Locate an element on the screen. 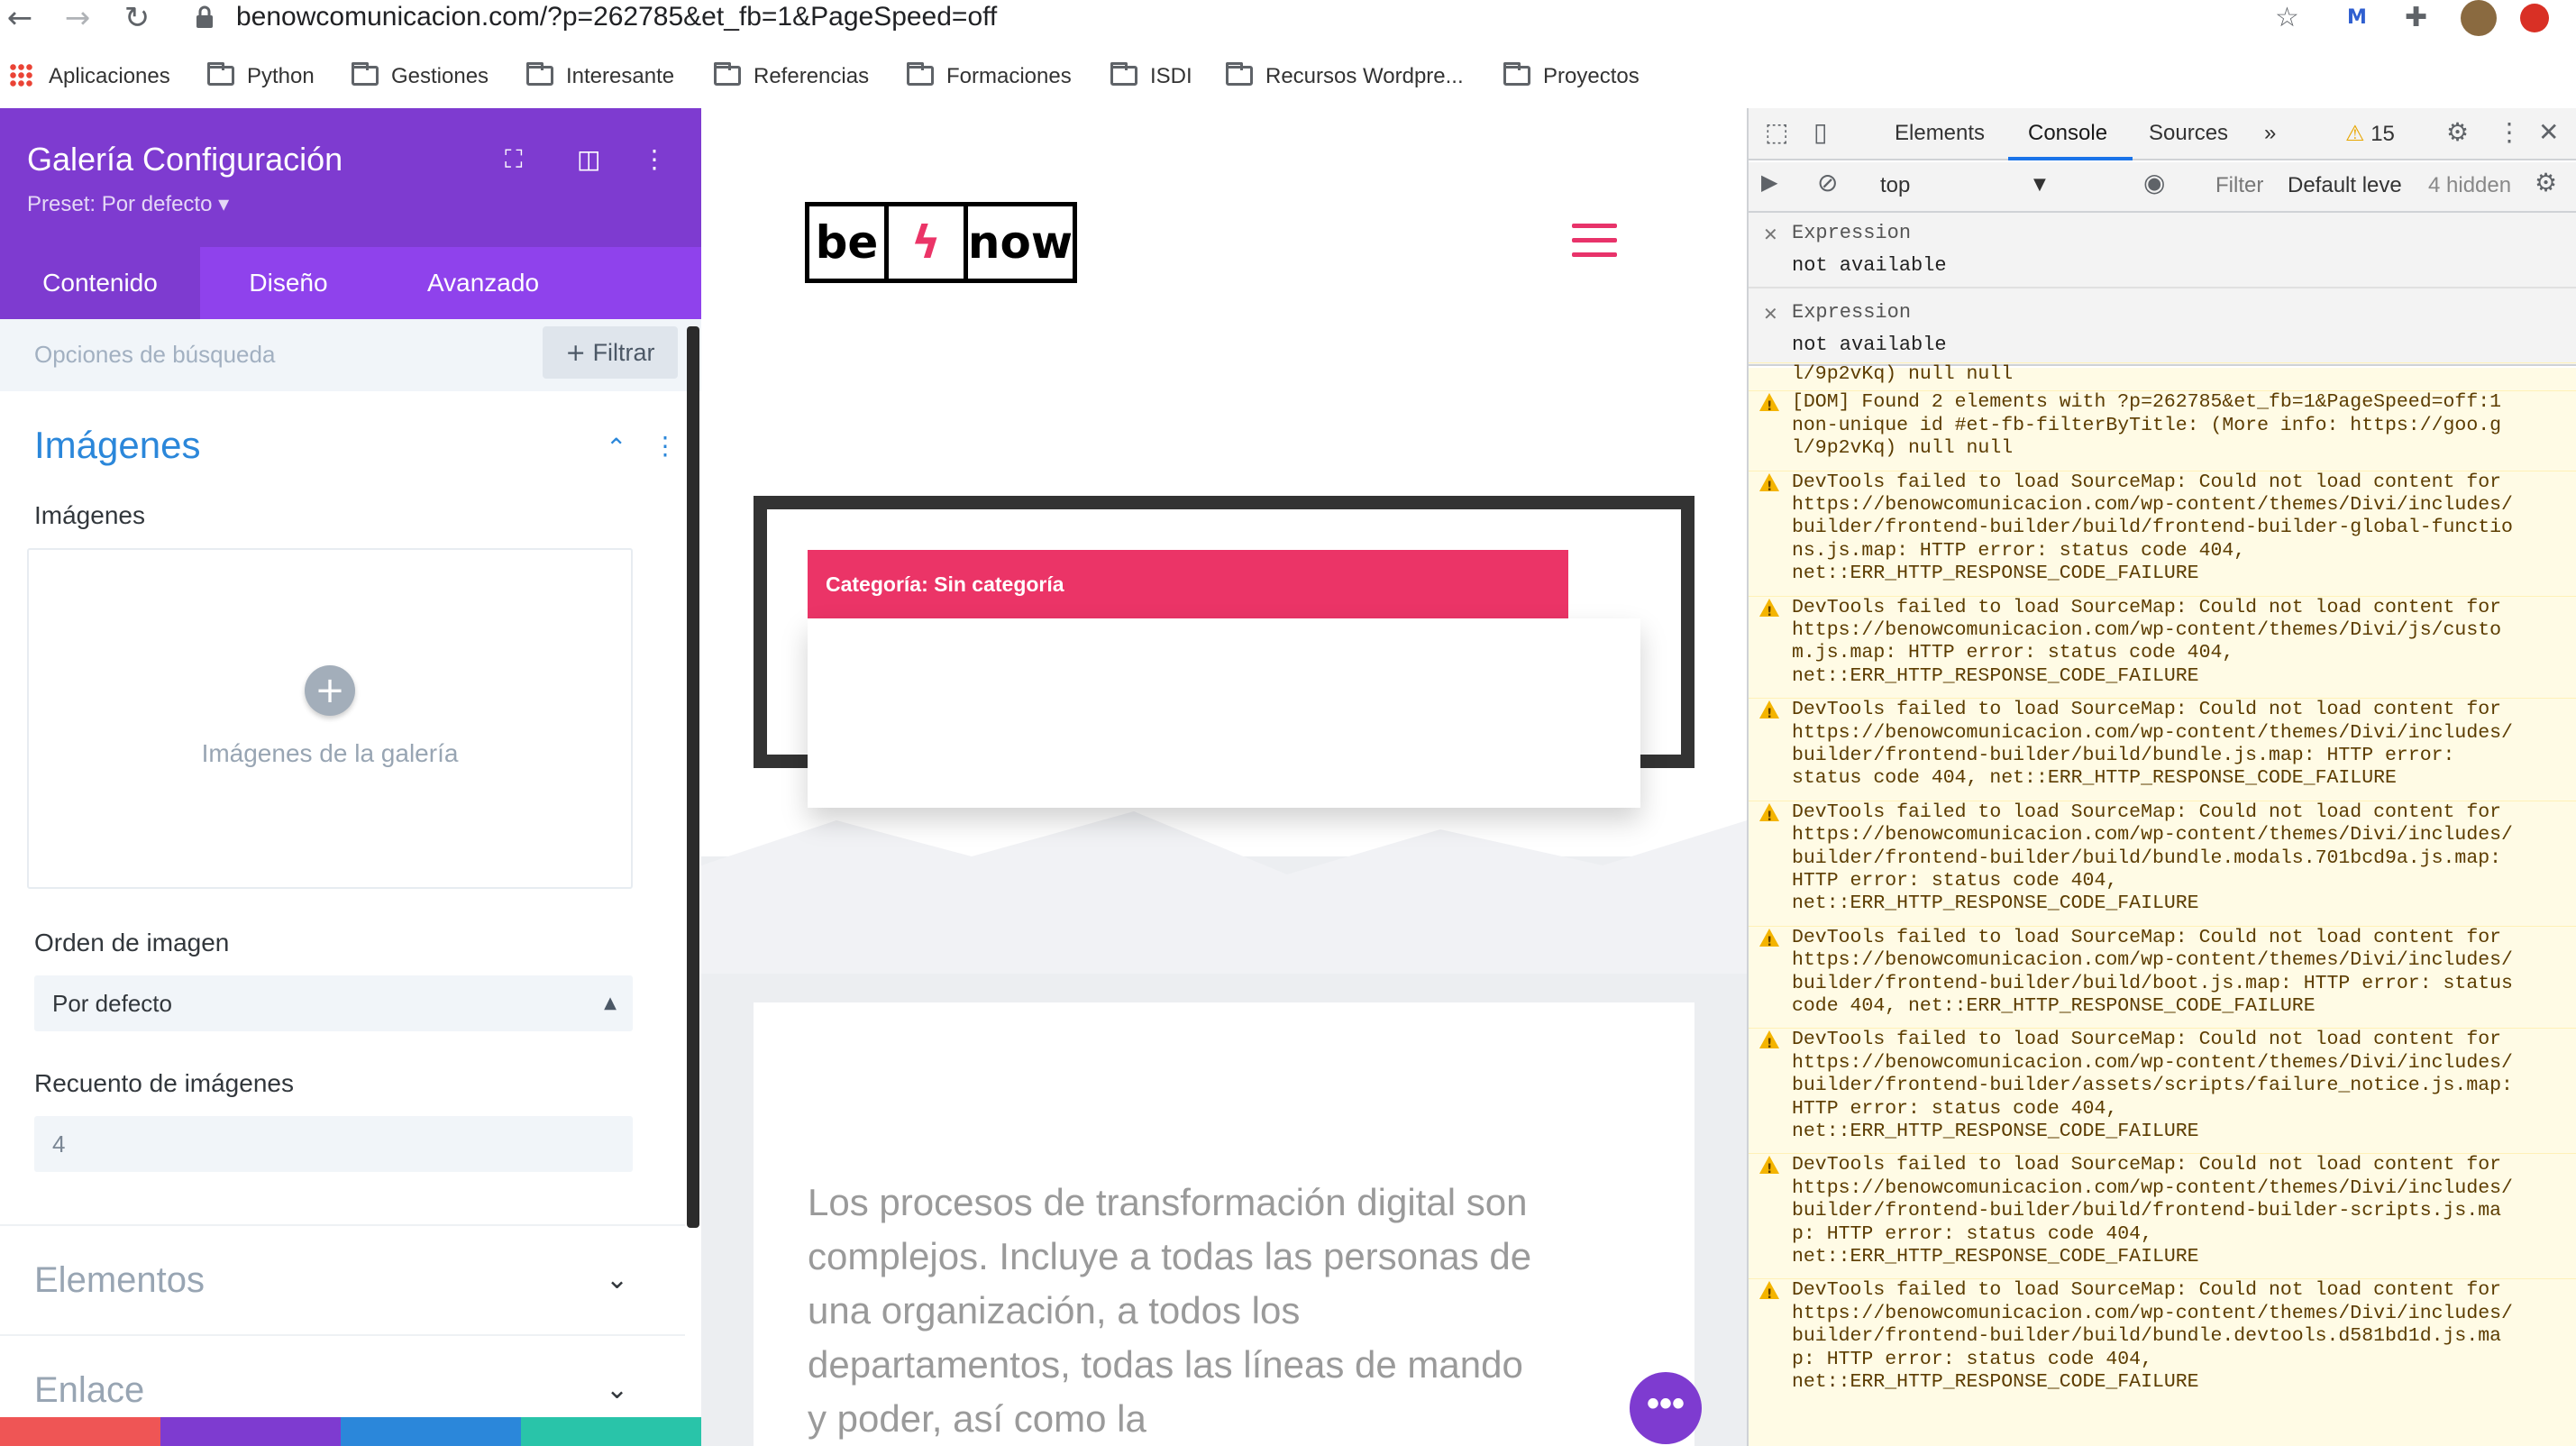  chevron-down-icon: ⌄ is located at coordinates (618, 1279).